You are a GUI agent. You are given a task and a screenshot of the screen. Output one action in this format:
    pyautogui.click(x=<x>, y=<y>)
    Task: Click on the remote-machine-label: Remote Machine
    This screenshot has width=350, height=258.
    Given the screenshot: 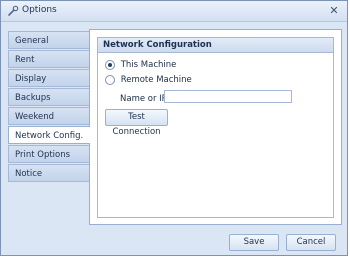 What is the action you would take?
    pyautogui.click(x=156, y=80)
    